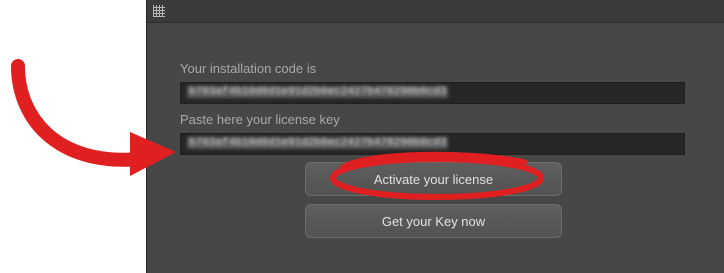  What do you see at coordinates (260, 119) in the screenshot?
I see `license-key-label: Paste here your license key` at bounding box center [260, 119].